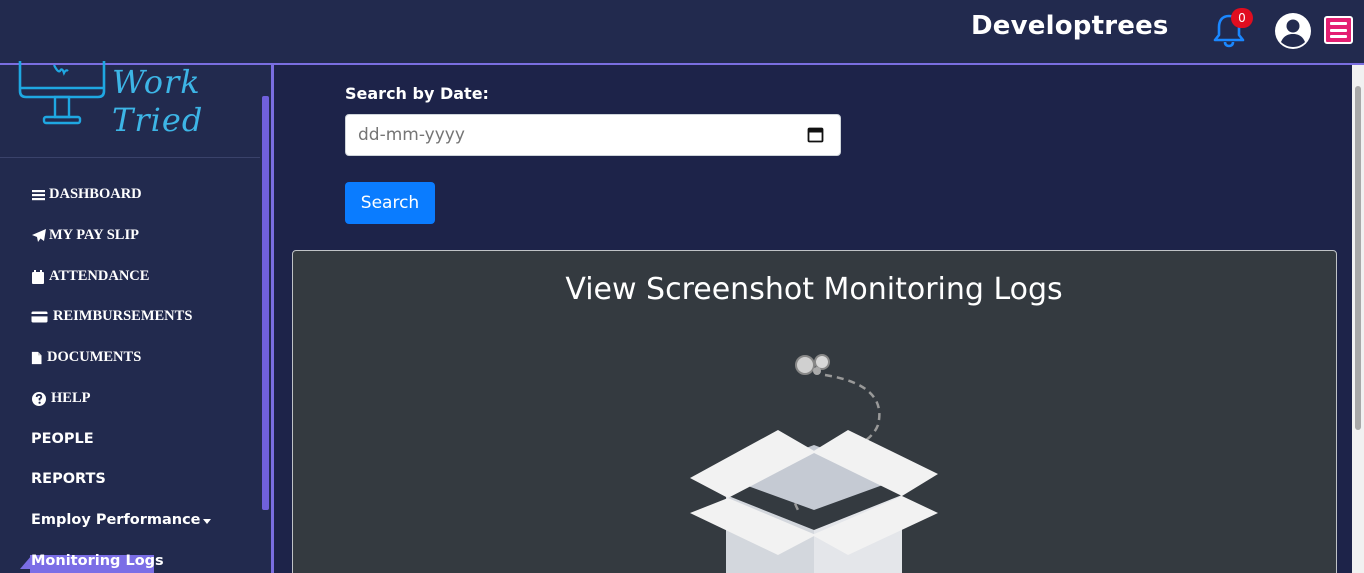 This screenshot has width=1364, height=573. Describe the element at coordinates (1070, 26) in the screenshot. I see `company-name: Developtrees` at that location.